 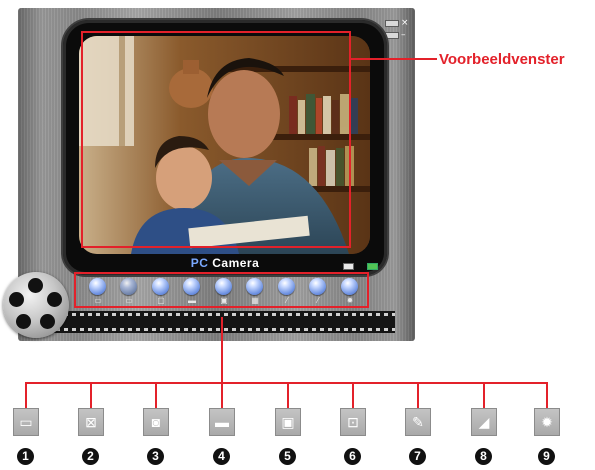 What do you see at coordinates (287, 300) in the screenshot?
I see `wrench-icon: ⁄` at bounding box center [287, 300].